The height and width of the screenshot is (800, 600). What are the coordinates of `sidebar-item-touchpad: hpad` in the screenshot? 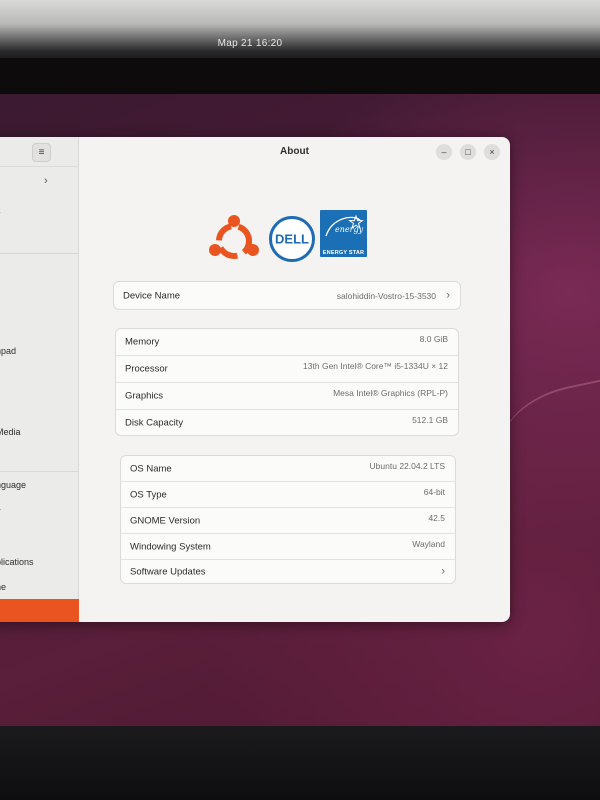 It's located at (39, 351).